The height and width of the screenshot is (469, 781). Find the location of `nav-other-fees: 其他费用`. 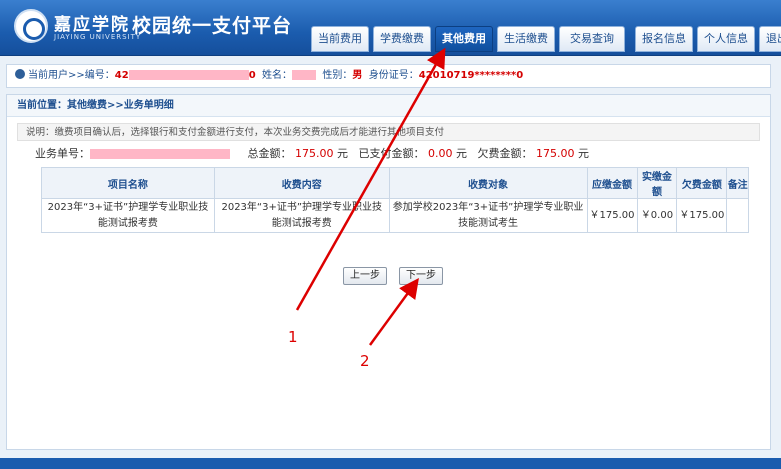

nav-other-fees: 其他费用 is located at coordinates (464, 39).